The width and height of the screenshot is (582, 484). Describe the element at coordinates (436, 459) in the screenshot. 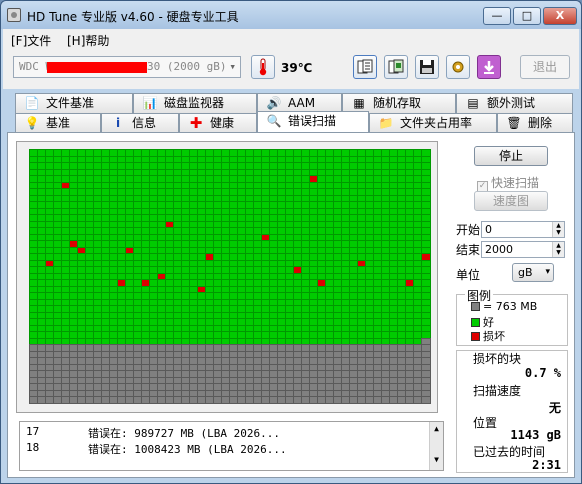

I see `scroll-down-icon: ▼` at that location.